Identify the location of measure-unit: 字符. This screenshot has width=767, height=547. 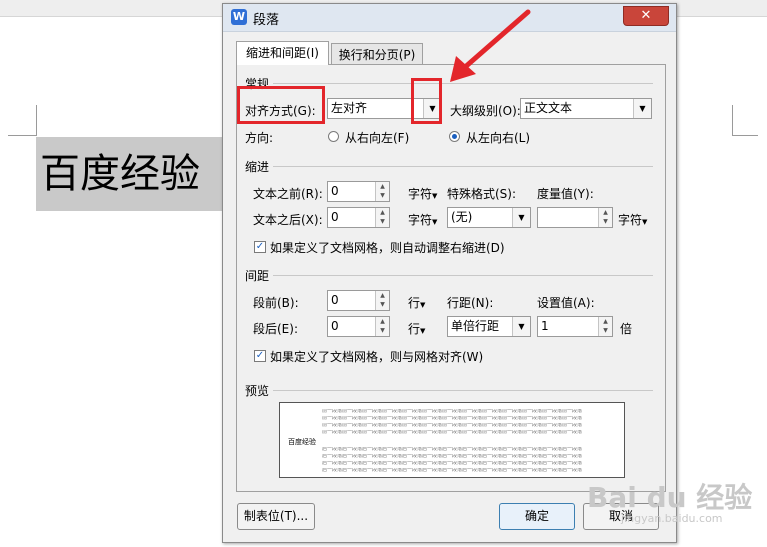
(630, 220).